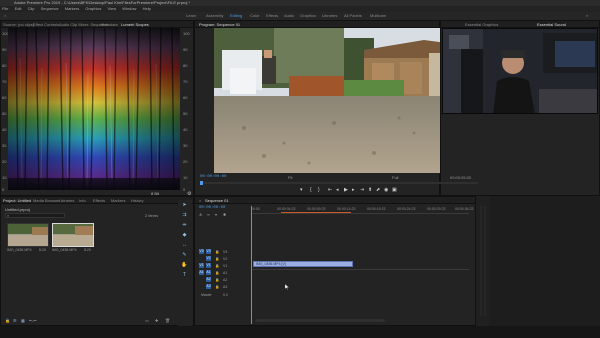 This screenshot has height=338, width=600. Describe the element at coordinates (320, 320) in the screenshot. I see `timeline-scrollbar` at that location.